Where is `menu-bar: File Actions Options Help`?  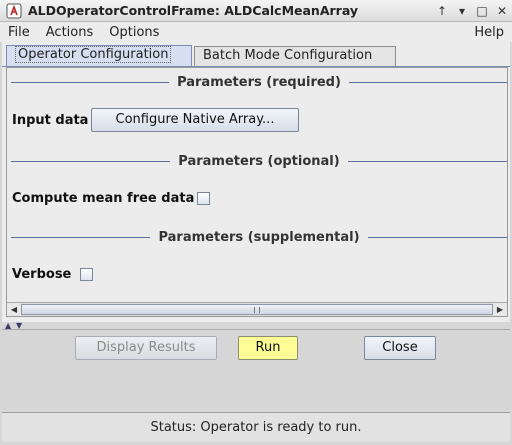
menu-bar: File Actions Options Help is located at coordinates (256, 32).